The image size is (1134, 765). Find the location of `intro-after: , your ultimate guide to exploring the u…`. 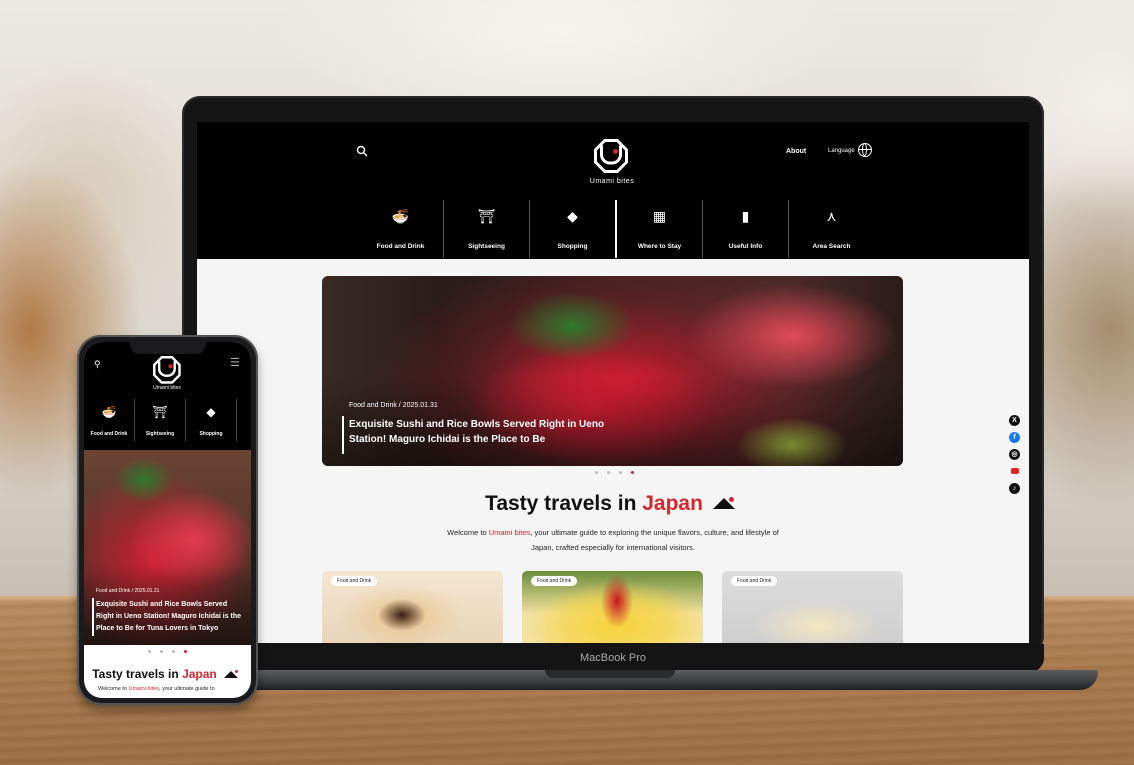

intro-after: , your ultimate guide to exploring the u… is located at coordinates (654, 540).